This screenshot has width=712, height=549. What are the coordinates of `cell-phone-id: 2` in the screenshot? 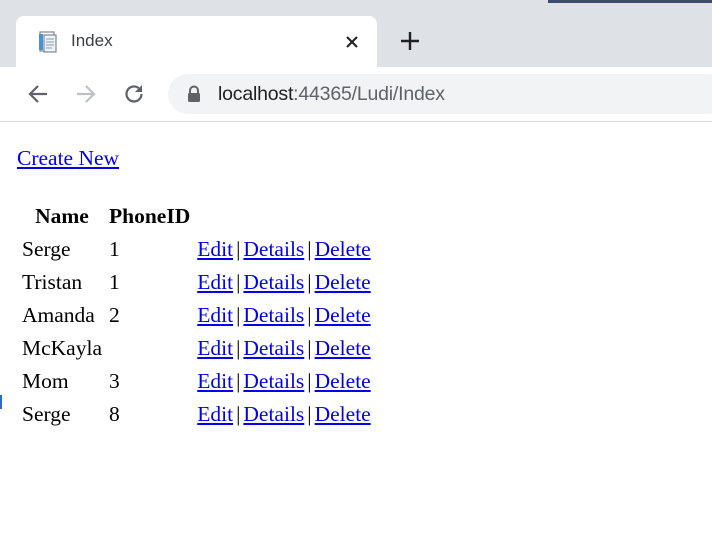 It's located at (114, 315).